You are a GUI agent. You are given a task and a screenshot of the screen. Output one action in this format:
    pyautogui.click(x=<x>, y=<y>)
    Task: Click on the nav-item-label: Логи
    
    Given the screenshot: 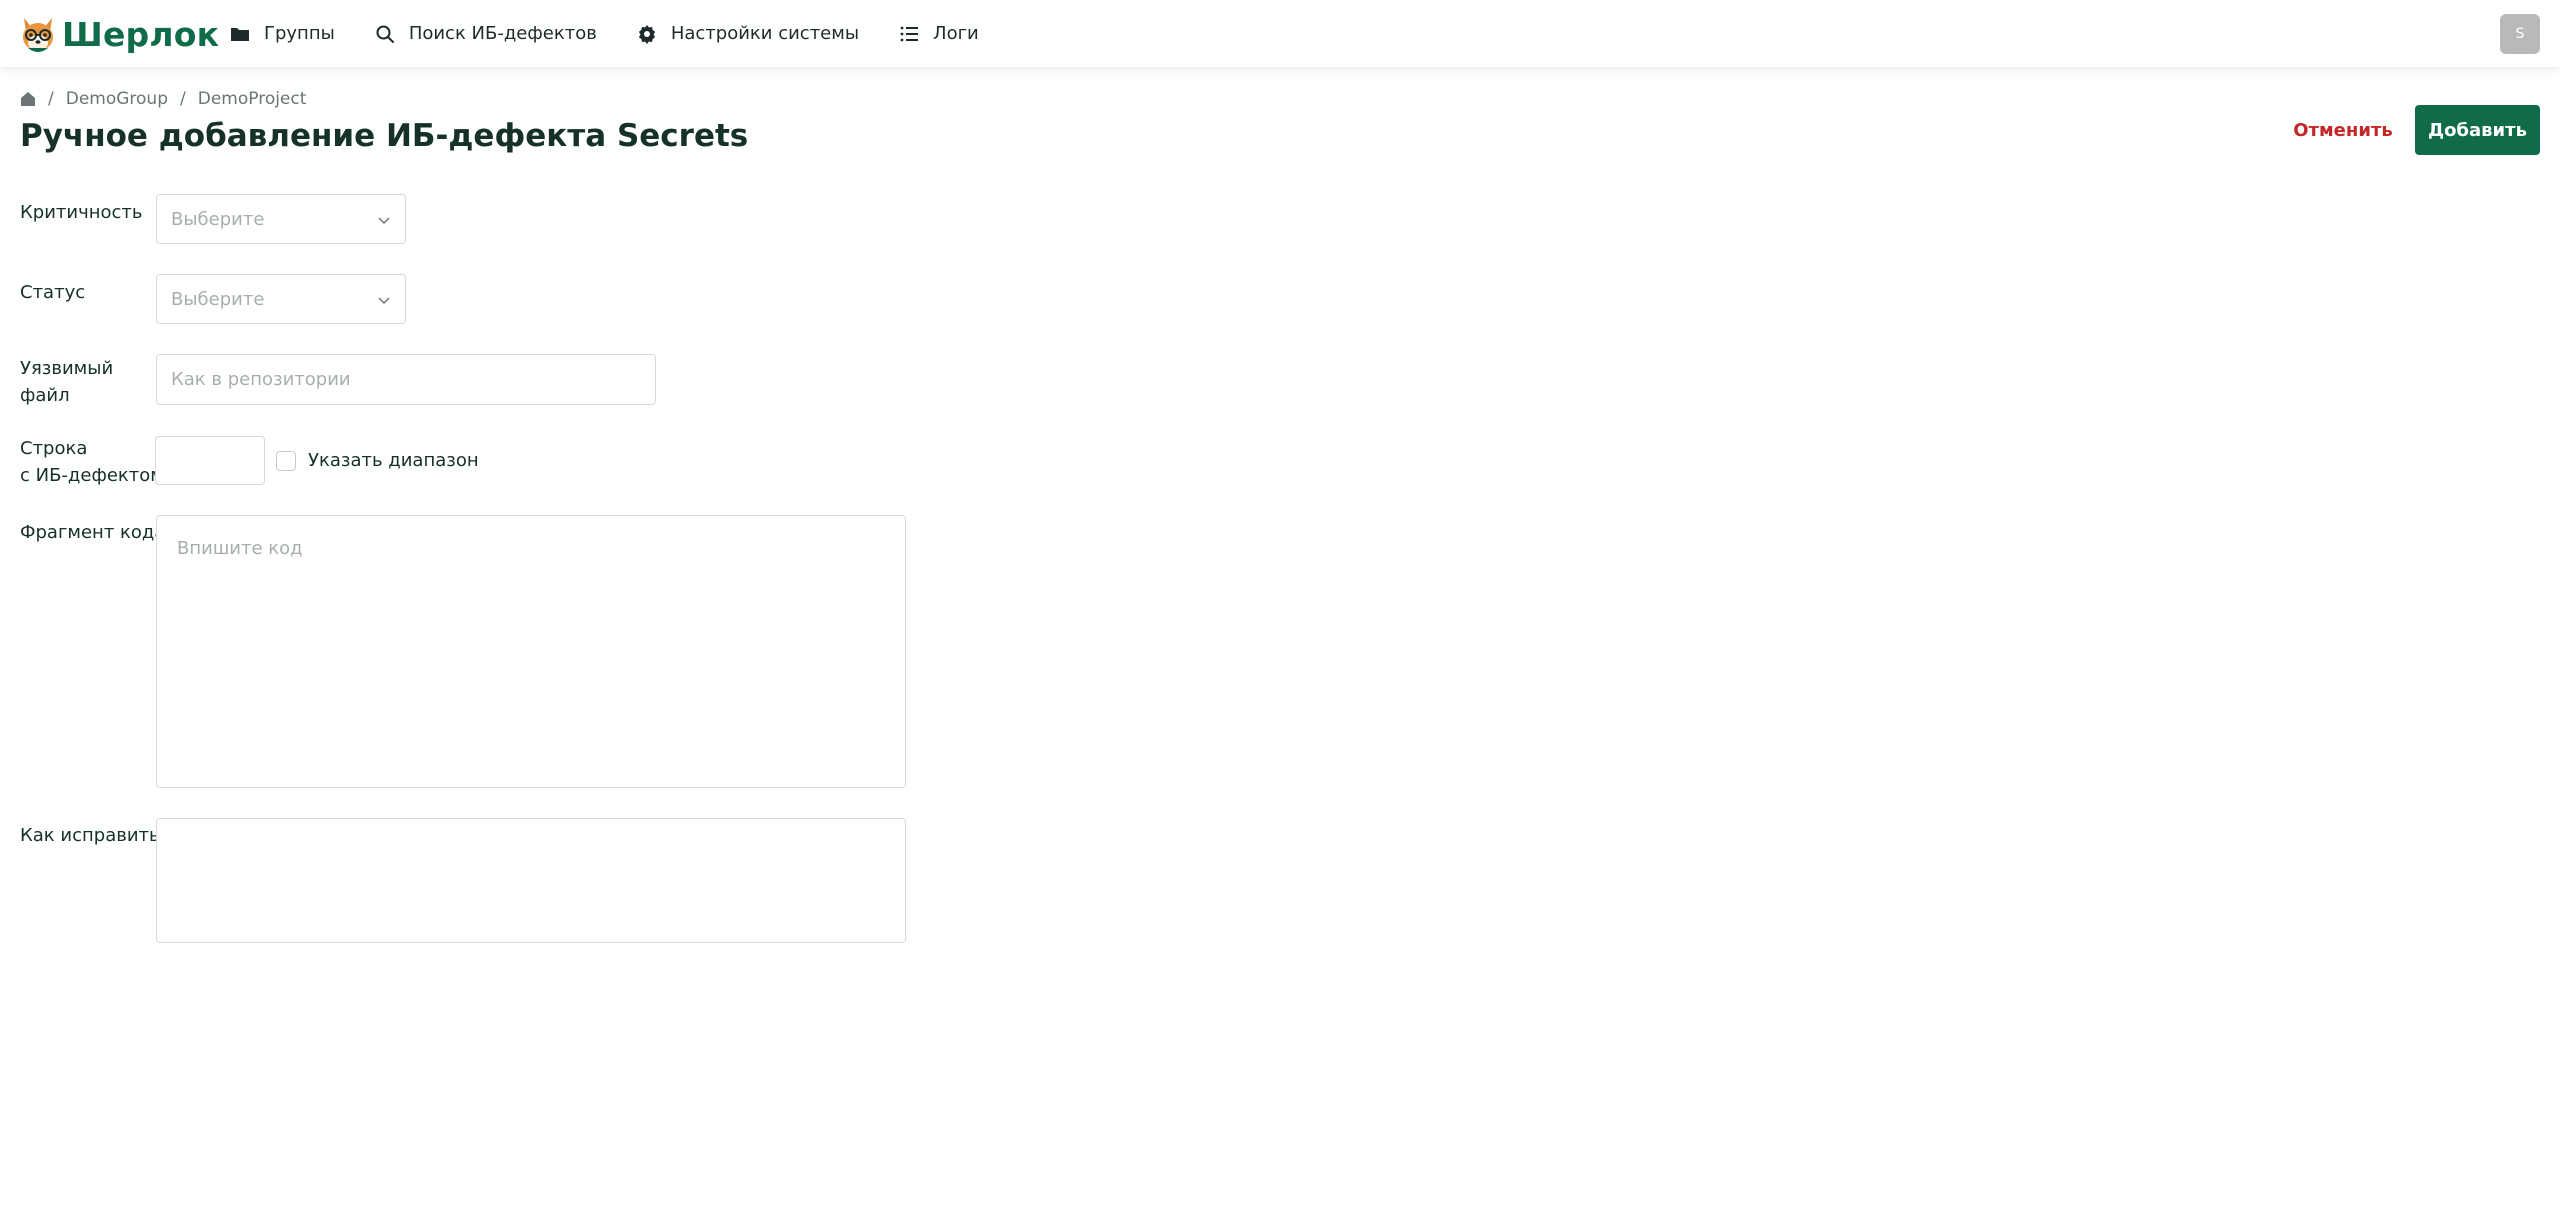 What is the action you would take?
    pyautogui.click(x=956, y=33)
    